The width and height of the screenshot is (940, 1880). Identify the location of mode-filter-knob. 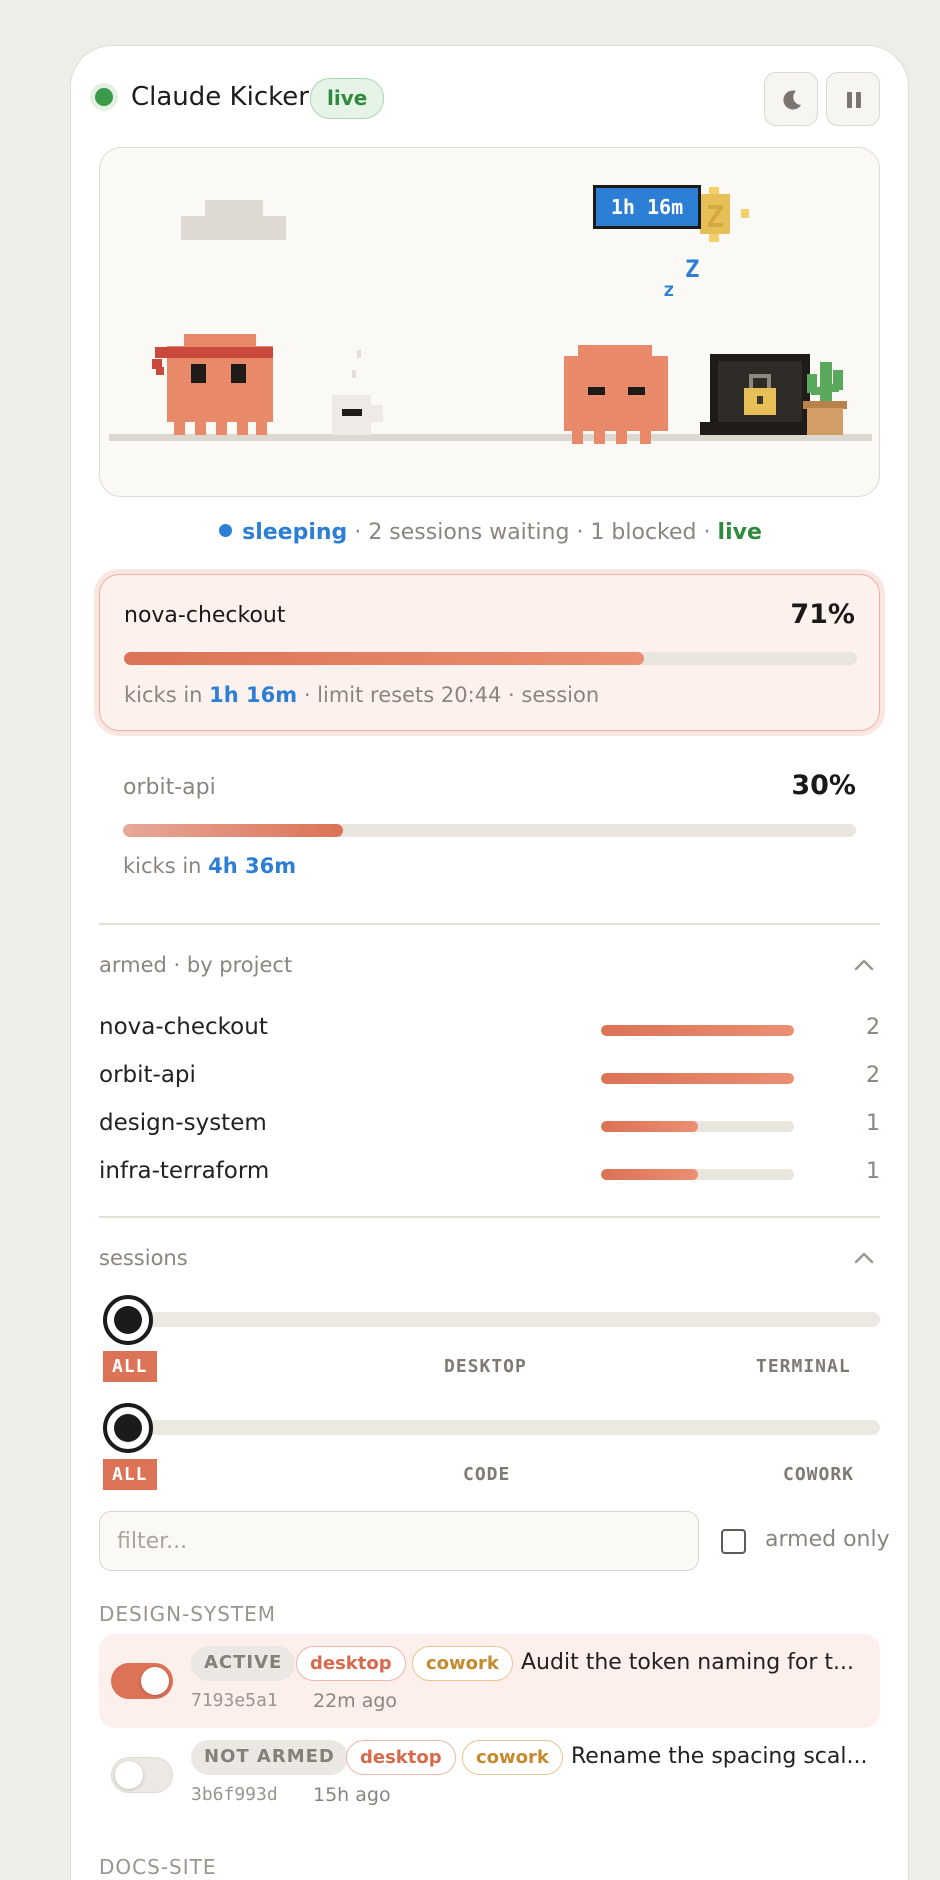
(128, 1428).